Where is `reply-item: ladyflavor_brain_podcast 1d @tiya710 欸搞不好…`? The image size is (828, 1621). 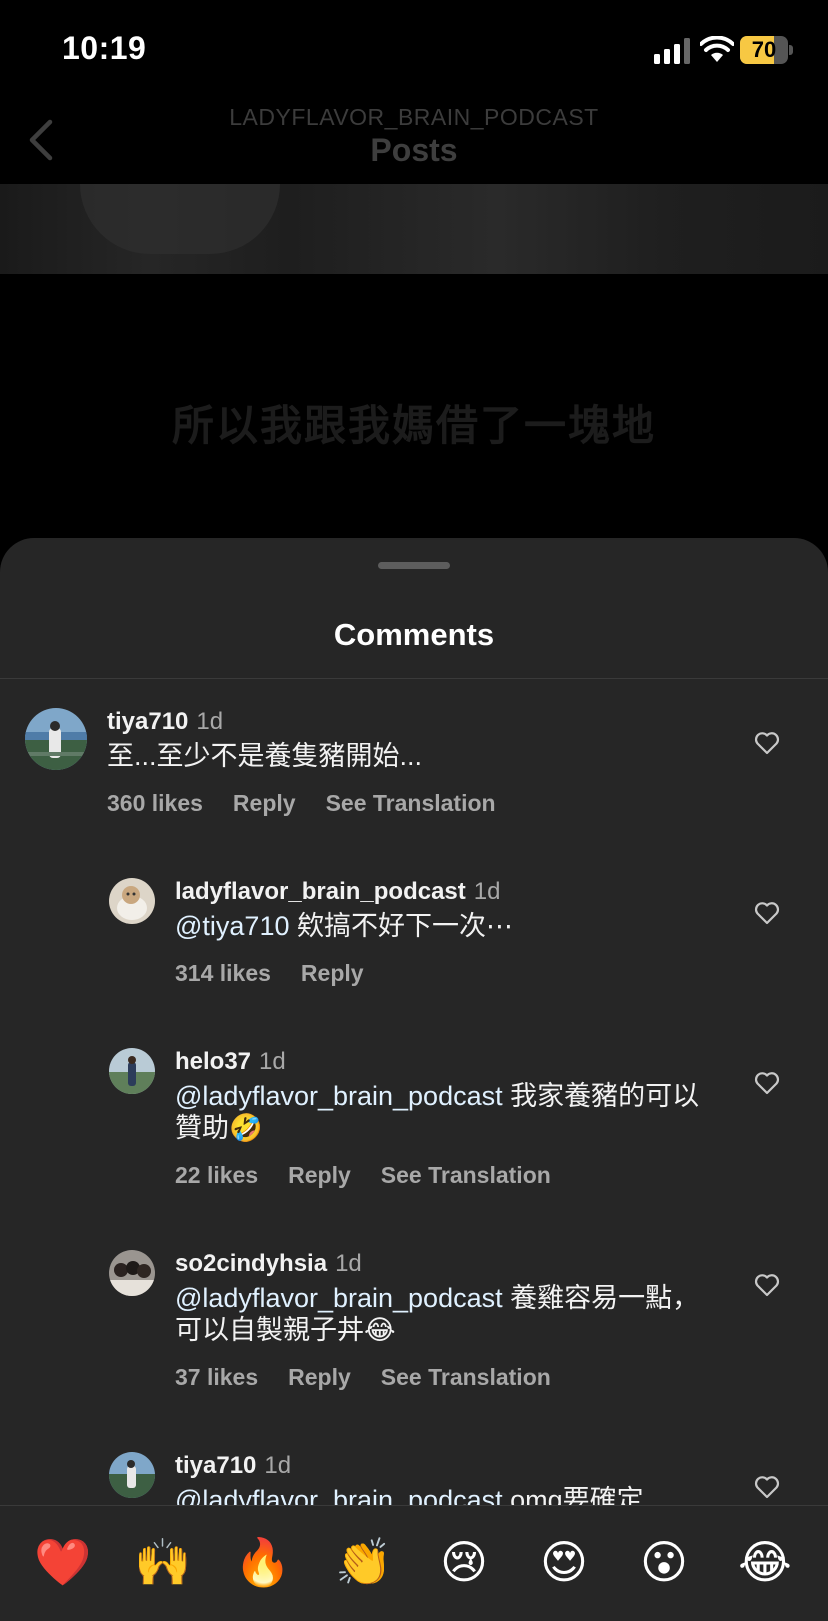
reply-item: ladyflavor_brain_podcast 1d @tiya710 欸搞不好… is located at coordinates (414, 953).